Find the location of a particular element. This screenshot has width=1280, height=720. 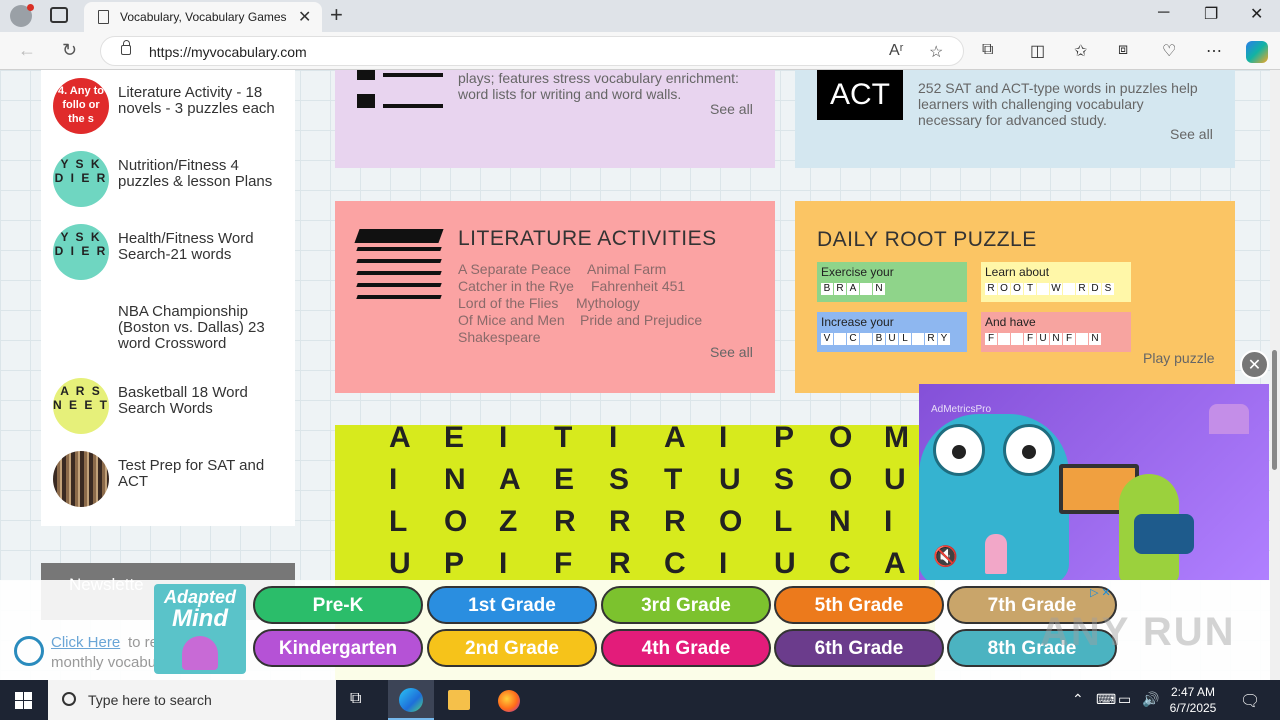

root-box-learn: Learn about R O O T W R D S is located at coordinates (1056, 282).